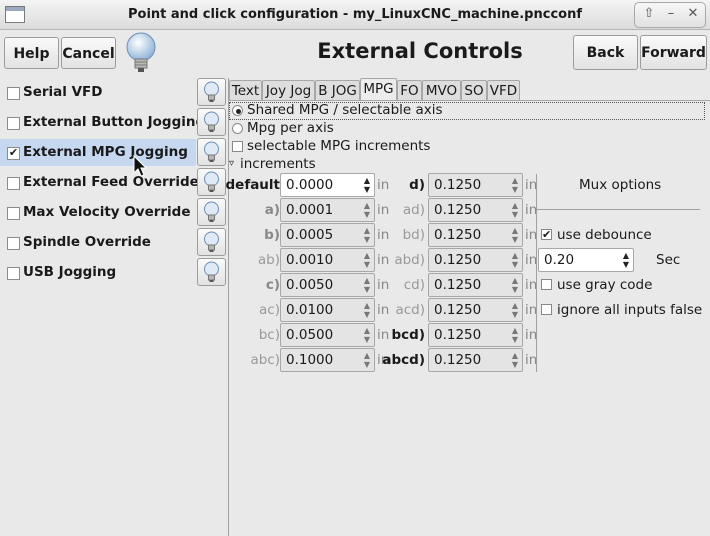 Image resolution: width=710 pixels, height=536 pixels. I want to click on selectable-increments-label: selectable MPG increments, so click(338, 146).